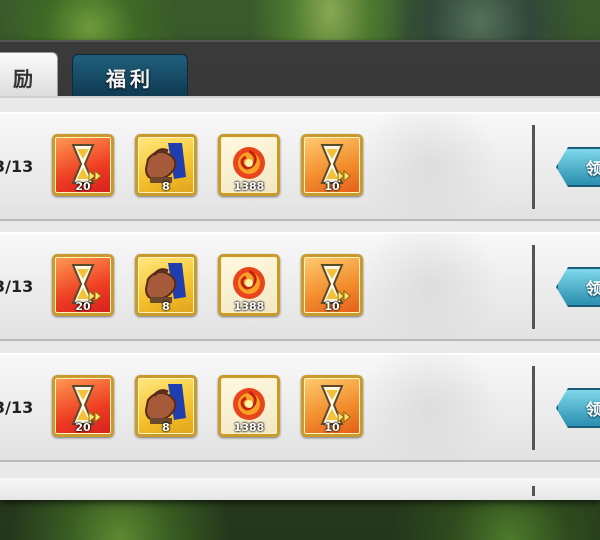 The image size is (600, 540). I want to click on tab-bar: 励 福利, so click(300, 71).